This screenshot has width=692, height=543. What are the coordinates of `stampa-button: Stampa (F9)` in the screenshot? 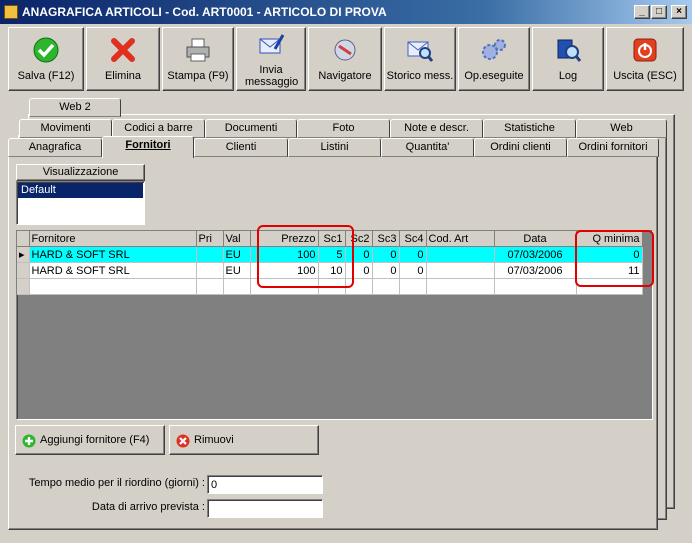 It's located at (198, 59).